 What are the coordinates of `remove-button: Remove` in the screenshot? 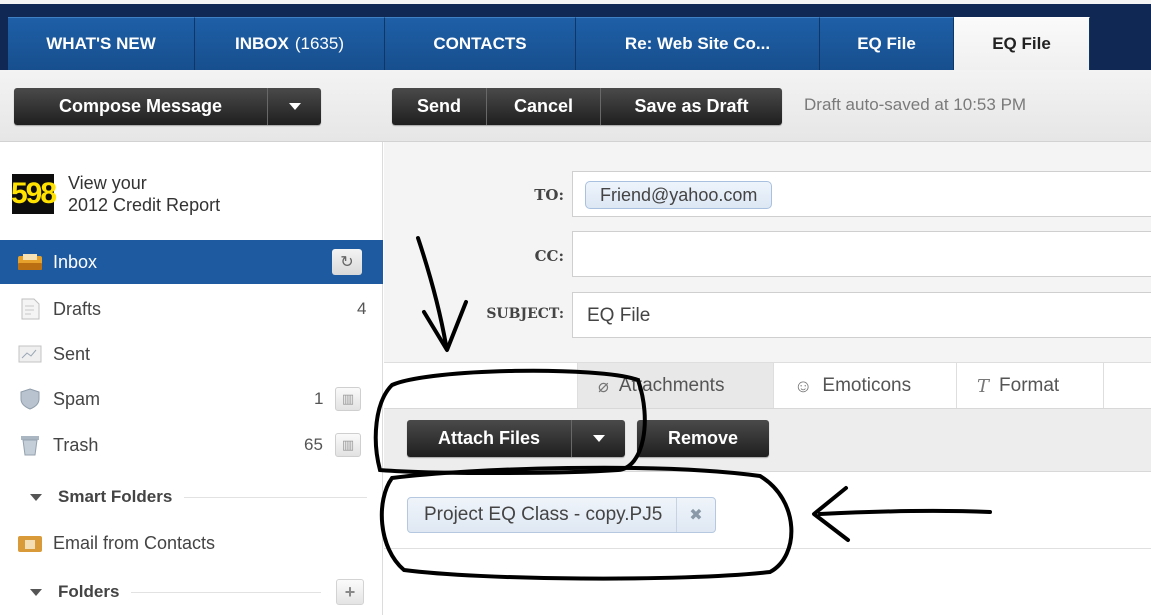 It's located at (703, 438).